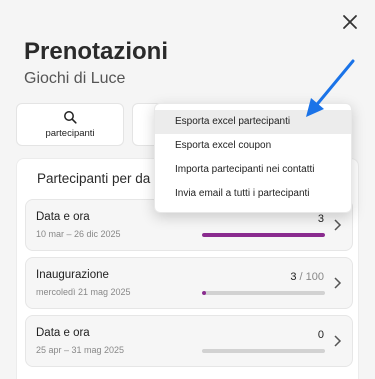 The height and width of the screenshot is (379, 375). What do you see at coordinates (70, 117) in the screenshot?
I see `search-icon` at bounding box center [70, 117].